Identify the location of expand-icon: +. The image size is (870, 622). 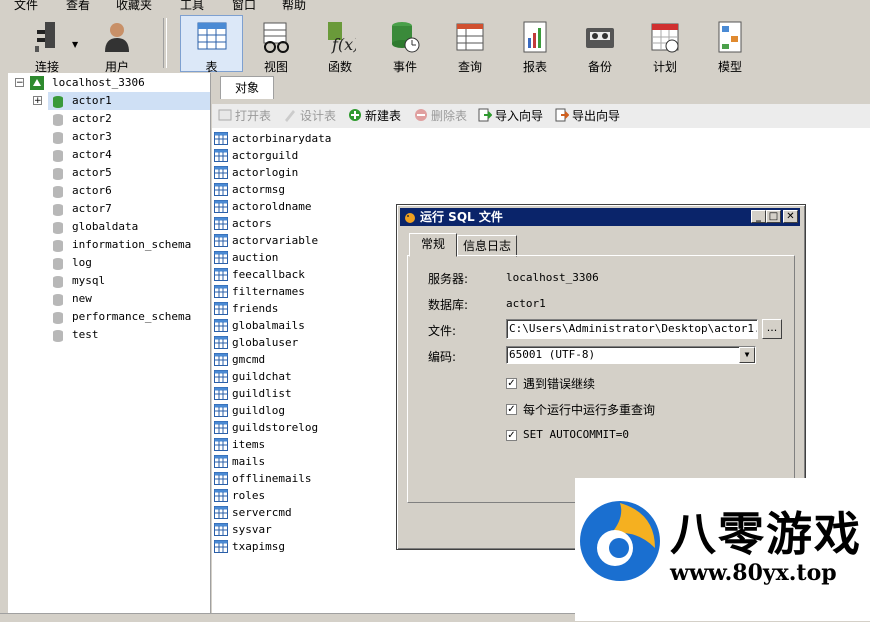
(37, 101).